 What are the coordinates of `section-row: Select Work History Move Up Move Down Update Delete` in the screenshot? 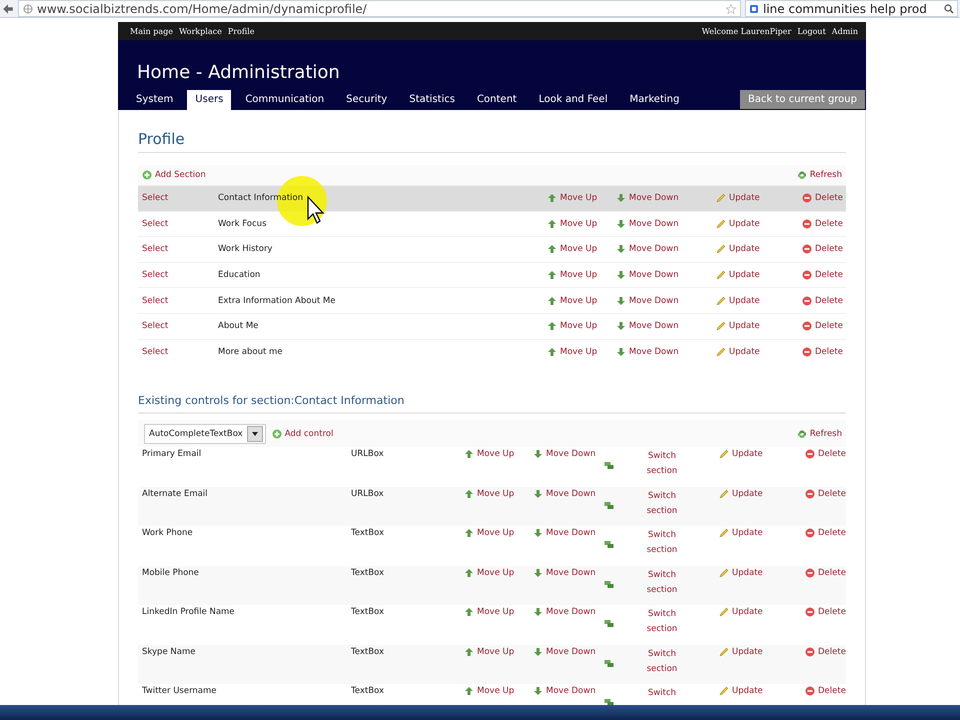 It's located at (492, 249).